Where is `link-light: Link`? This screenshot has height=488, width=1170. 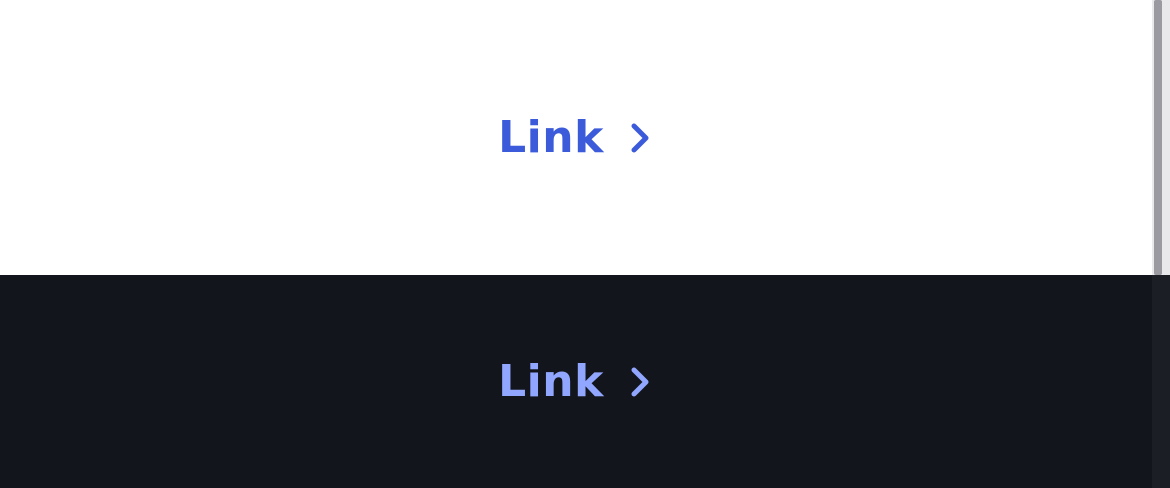 link-light: Link is located at coordinates (576, 137).